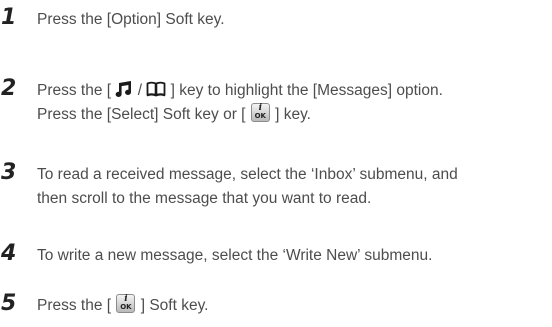 The width and height of the screenshot is (552, 327). Describe the element at coordinates (131, 19) in the screenshot. I see `step-line: Press the [Option] Soft key.` at that location.